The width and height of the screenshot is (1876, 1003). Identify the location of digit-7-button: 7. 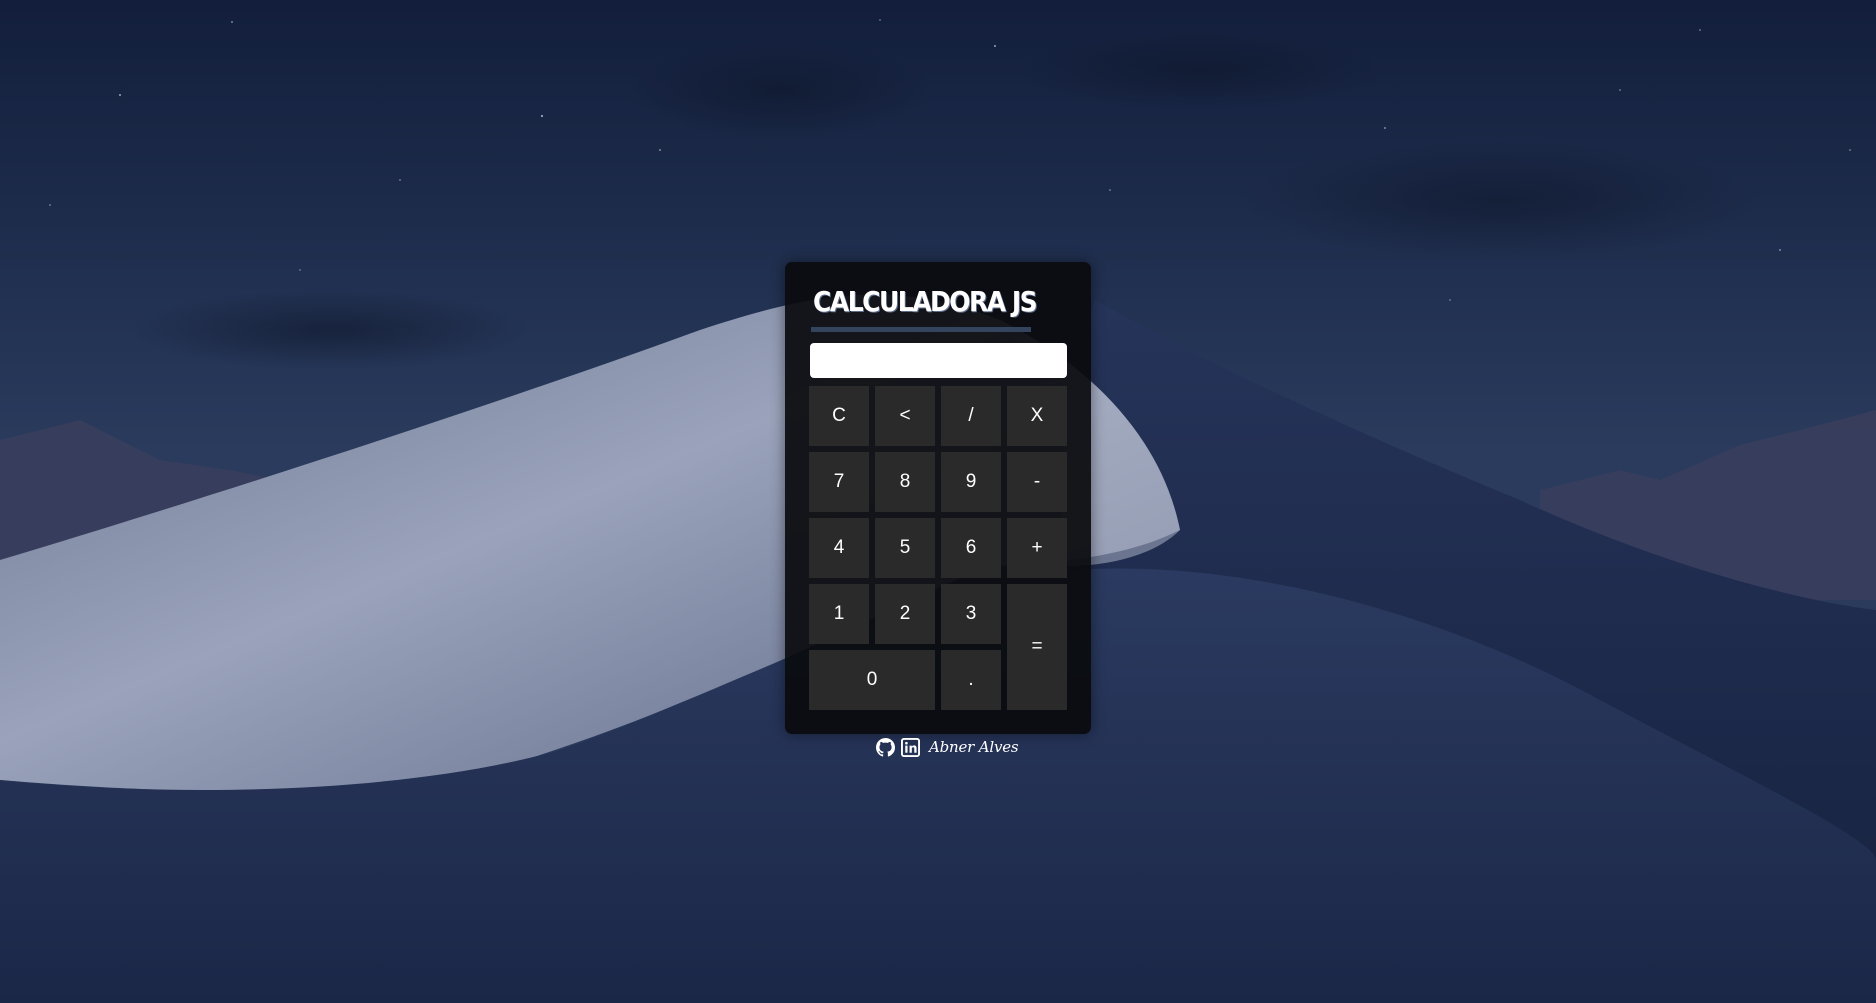
(839, 482).